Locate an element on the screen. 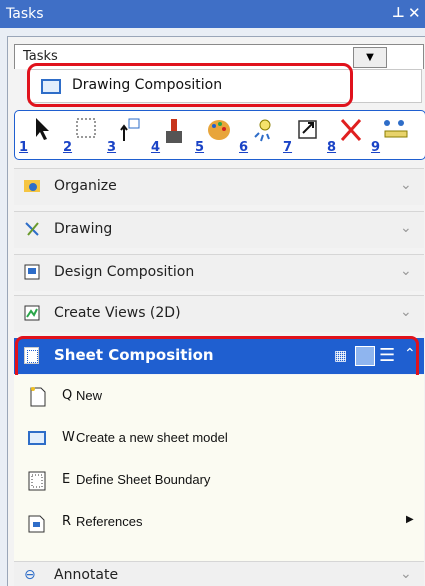  shortcut-key: E is located at coordinates (66, 479).